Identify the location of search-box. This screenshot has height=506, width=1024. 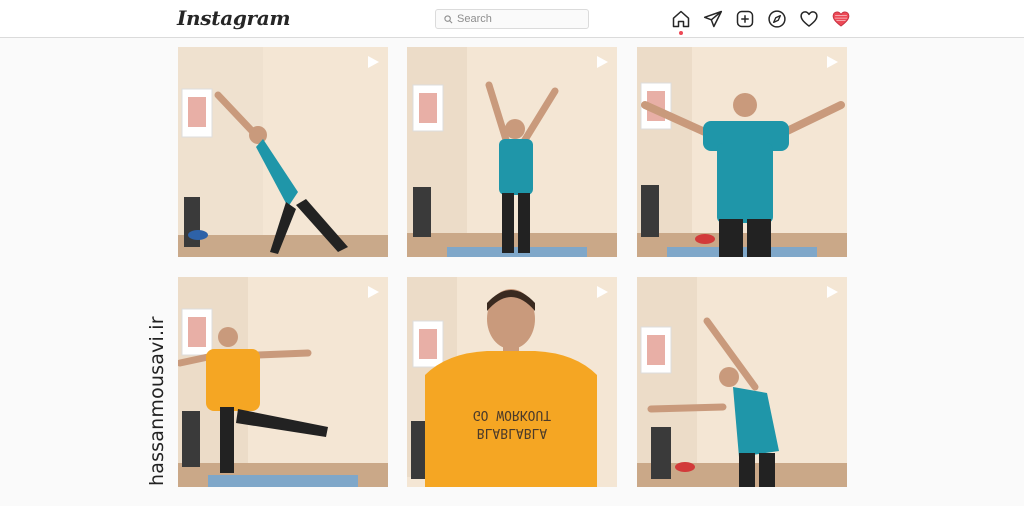
(512, 19).